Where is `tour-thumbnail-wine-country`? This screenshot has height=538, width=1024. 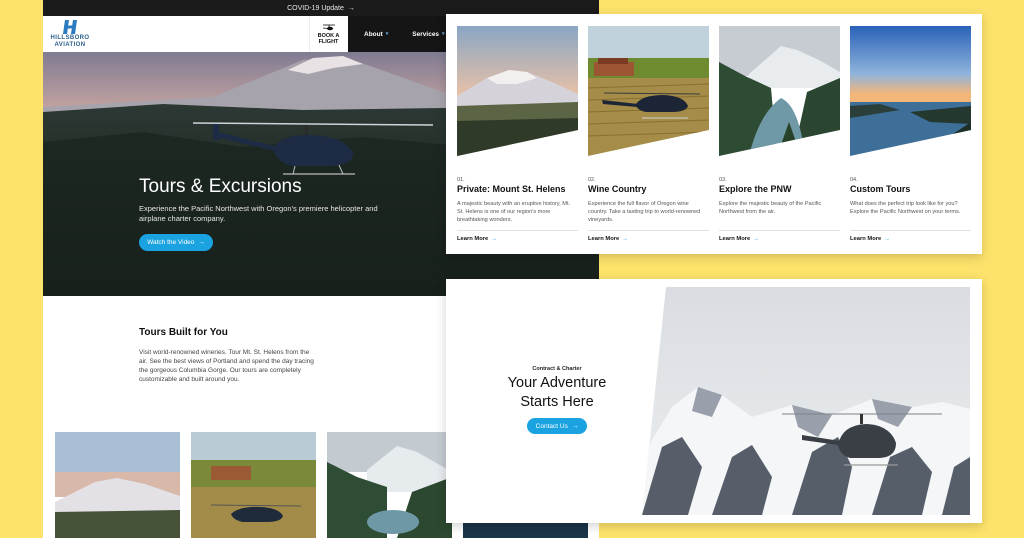 tour-thumbnail-wine-country is located at coordinates (253, 485).